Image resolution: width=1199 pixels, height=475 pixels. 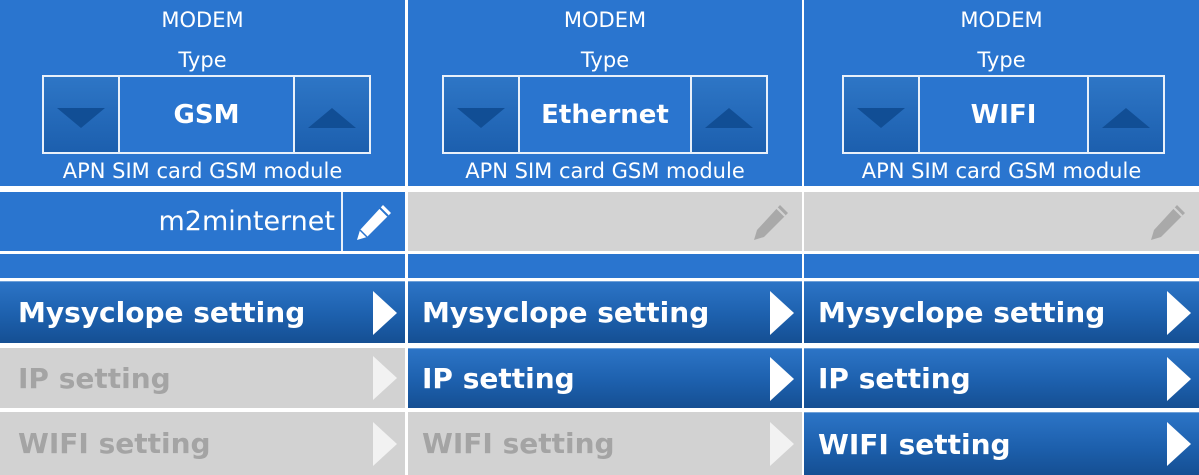 I want to click on modem-type-value: WIFI, so click(x=1003, y=114).